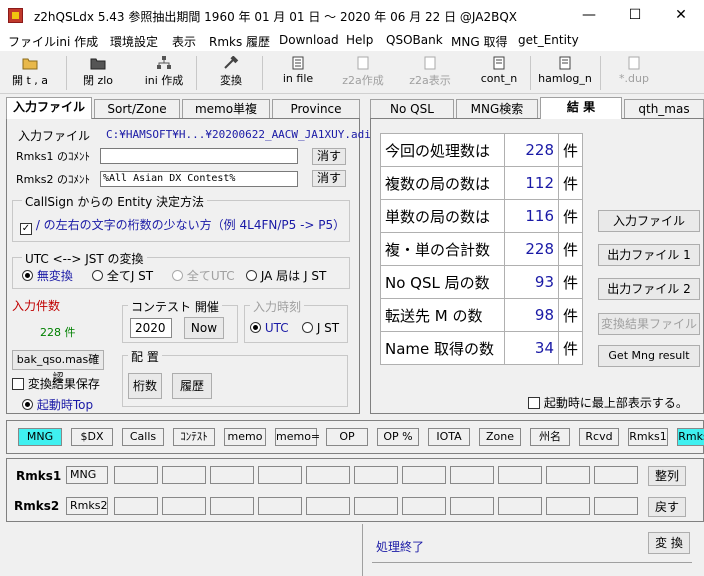 The image size is (704, 576). What do you see at coordinates (635, 15) in the screenshot?
I see `maximize-button: ☐` at bounding box center [635, 15].